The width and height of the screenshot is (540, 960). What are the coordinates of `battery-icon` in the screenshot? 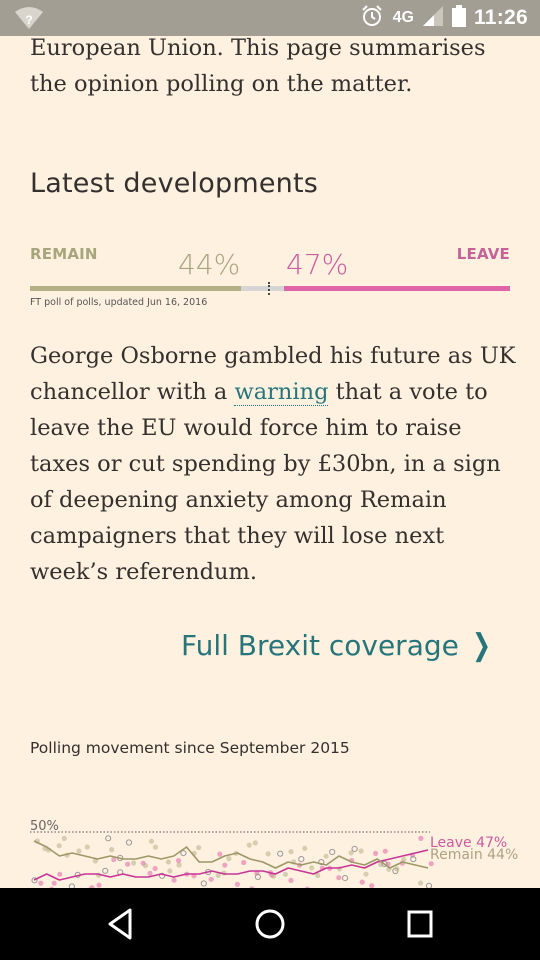 It's located at (458, 18).